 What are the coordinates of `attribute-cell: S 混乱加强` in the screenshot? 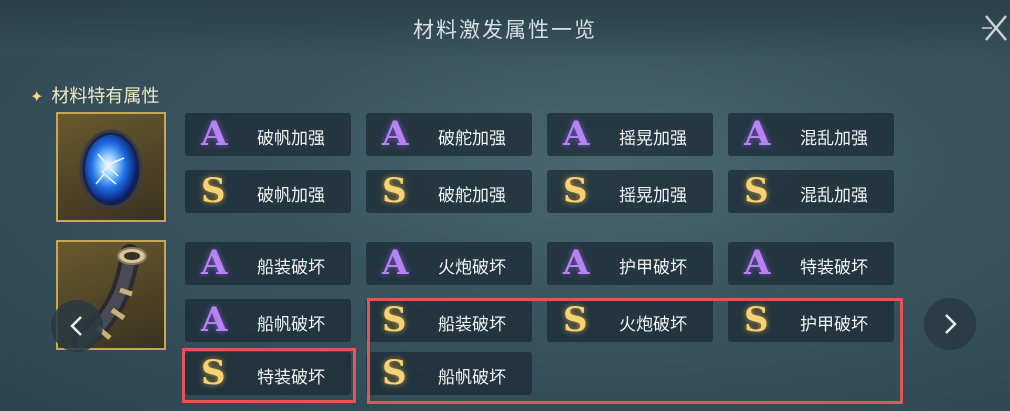 It's located at (811, 191).